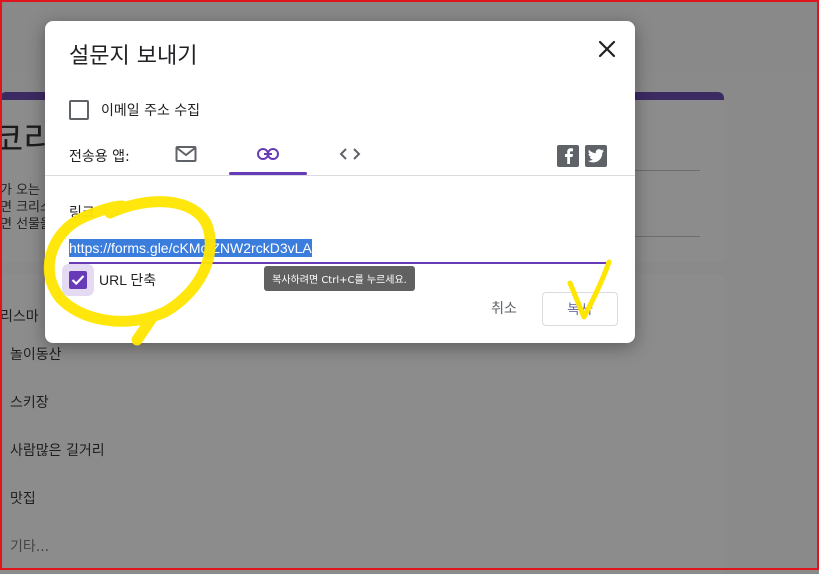  What do you see at coordinates (19, 317) in the screenshot?
I see `question-title: 리스마` at bounding box center [19, 317].